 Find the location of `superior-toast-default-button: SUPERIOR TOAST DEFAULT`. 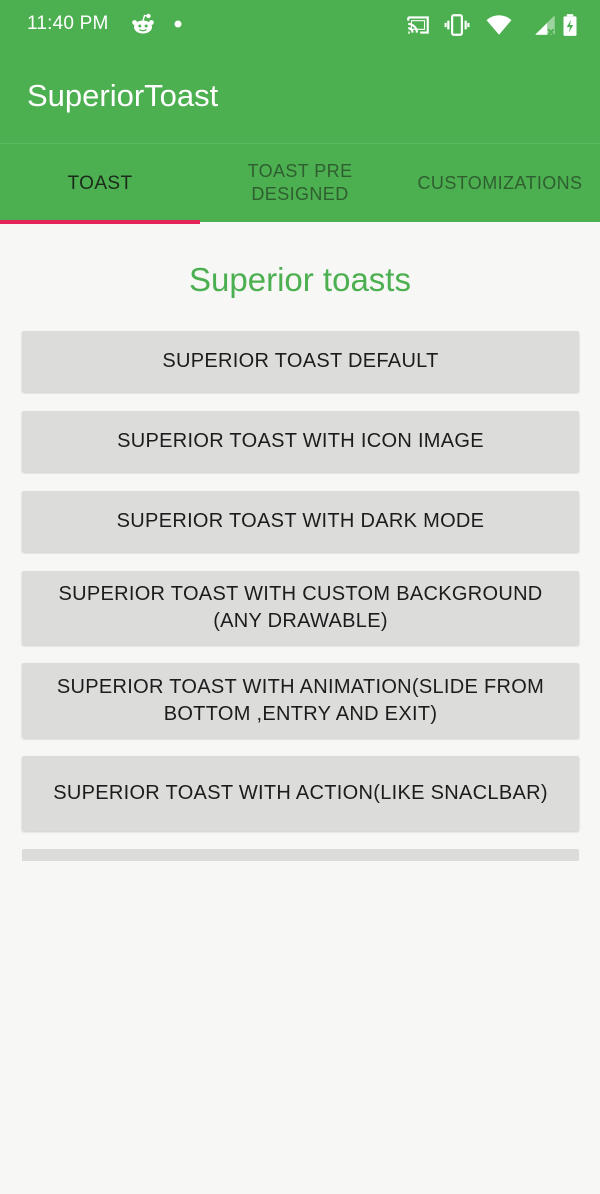

superior-toast-default-button: SUPERIOR TOAST DEFAULT is located at coordinates (300, 361).